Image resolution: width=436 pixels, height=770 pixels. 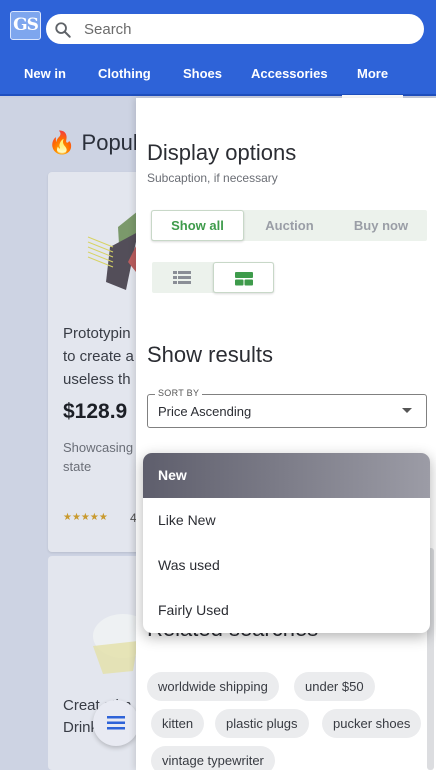 What do you see at coordinates (179, 393) in the screenshot?
I see `sort-label: SORT BY` at bounding box center [179, 393].